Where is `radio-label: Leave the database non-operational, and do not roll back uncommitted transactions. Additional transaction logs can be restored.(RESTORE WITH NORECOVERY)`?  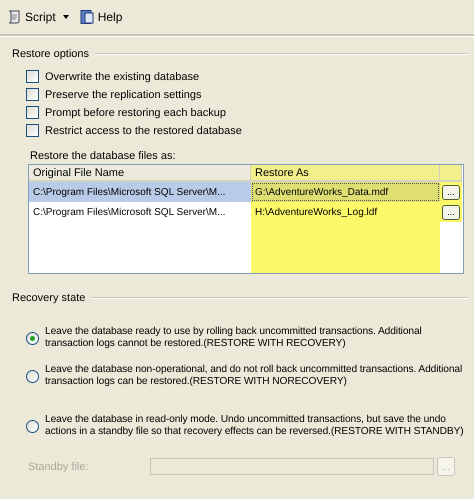
radio-label: Leave the database non-operational, and do not roll back uncommitted transactions. Additional transaction logs can be restored.(RESTORE WITH NORECOVERY) is located at coordinates (254, 376).